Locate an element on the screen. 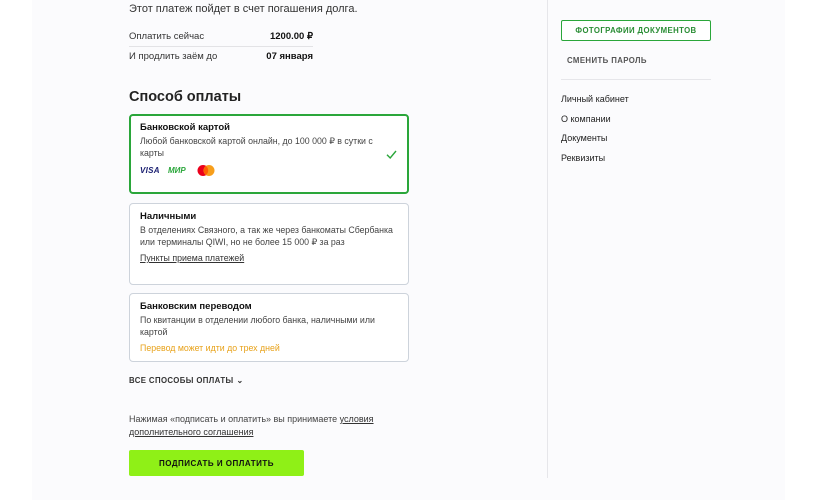 This screenshot has width=825, height=500. mastercard-icon is located at coordinates (206, 170).